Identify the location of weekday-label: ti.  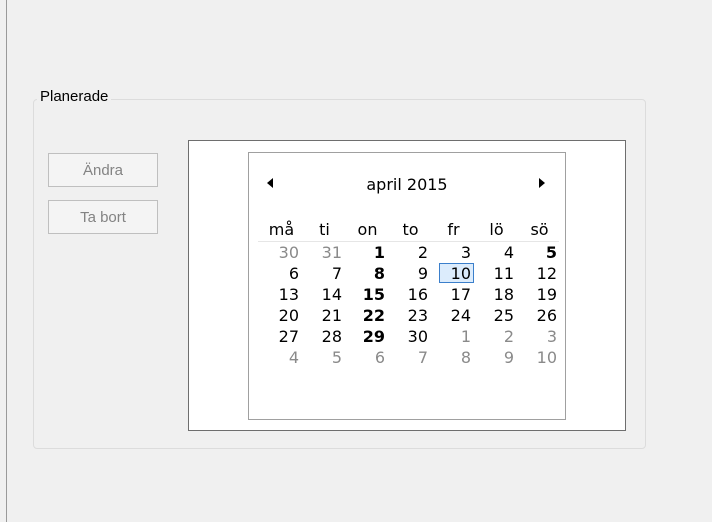
(324, 229).